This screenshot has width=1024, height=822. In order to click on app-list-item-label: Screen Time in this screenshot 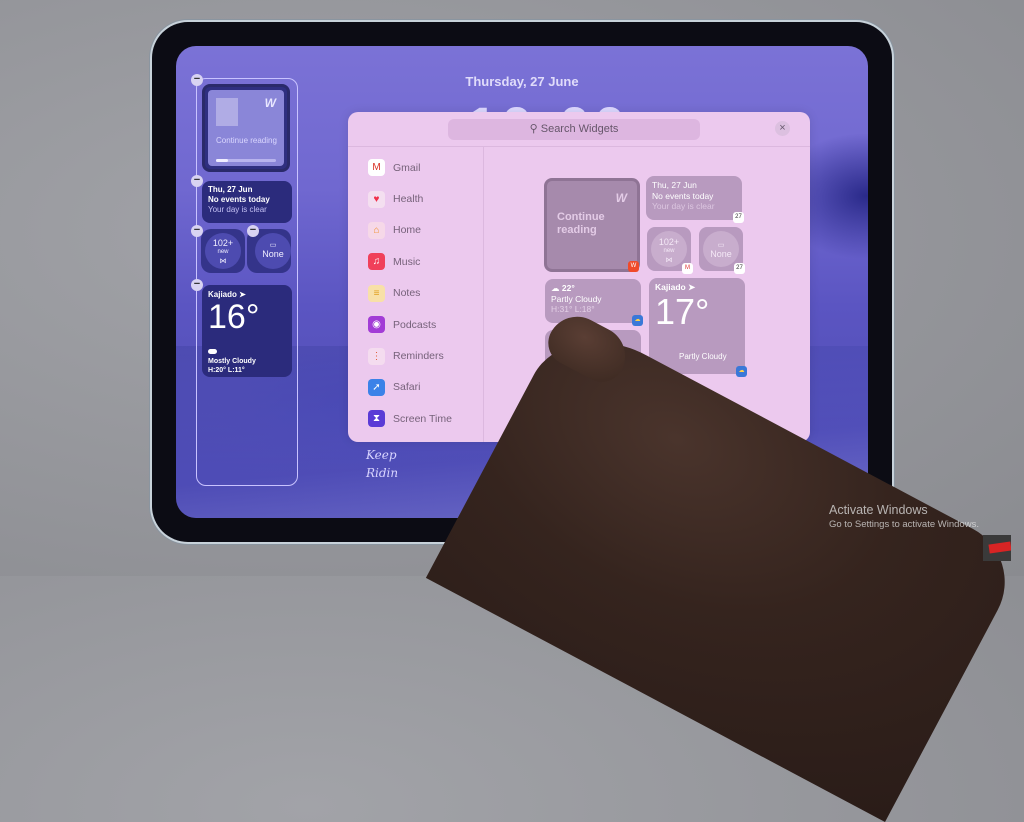, I will do `click(422, 419)`.